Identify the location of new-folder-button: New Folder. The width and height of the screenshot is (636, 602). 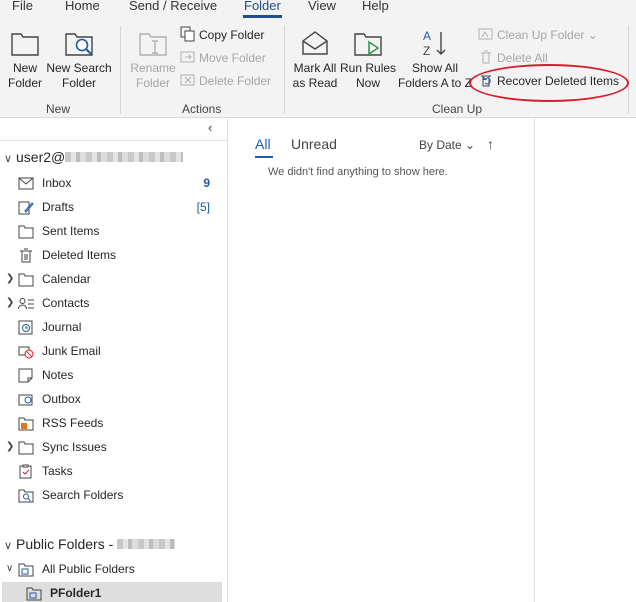
(25, 61).